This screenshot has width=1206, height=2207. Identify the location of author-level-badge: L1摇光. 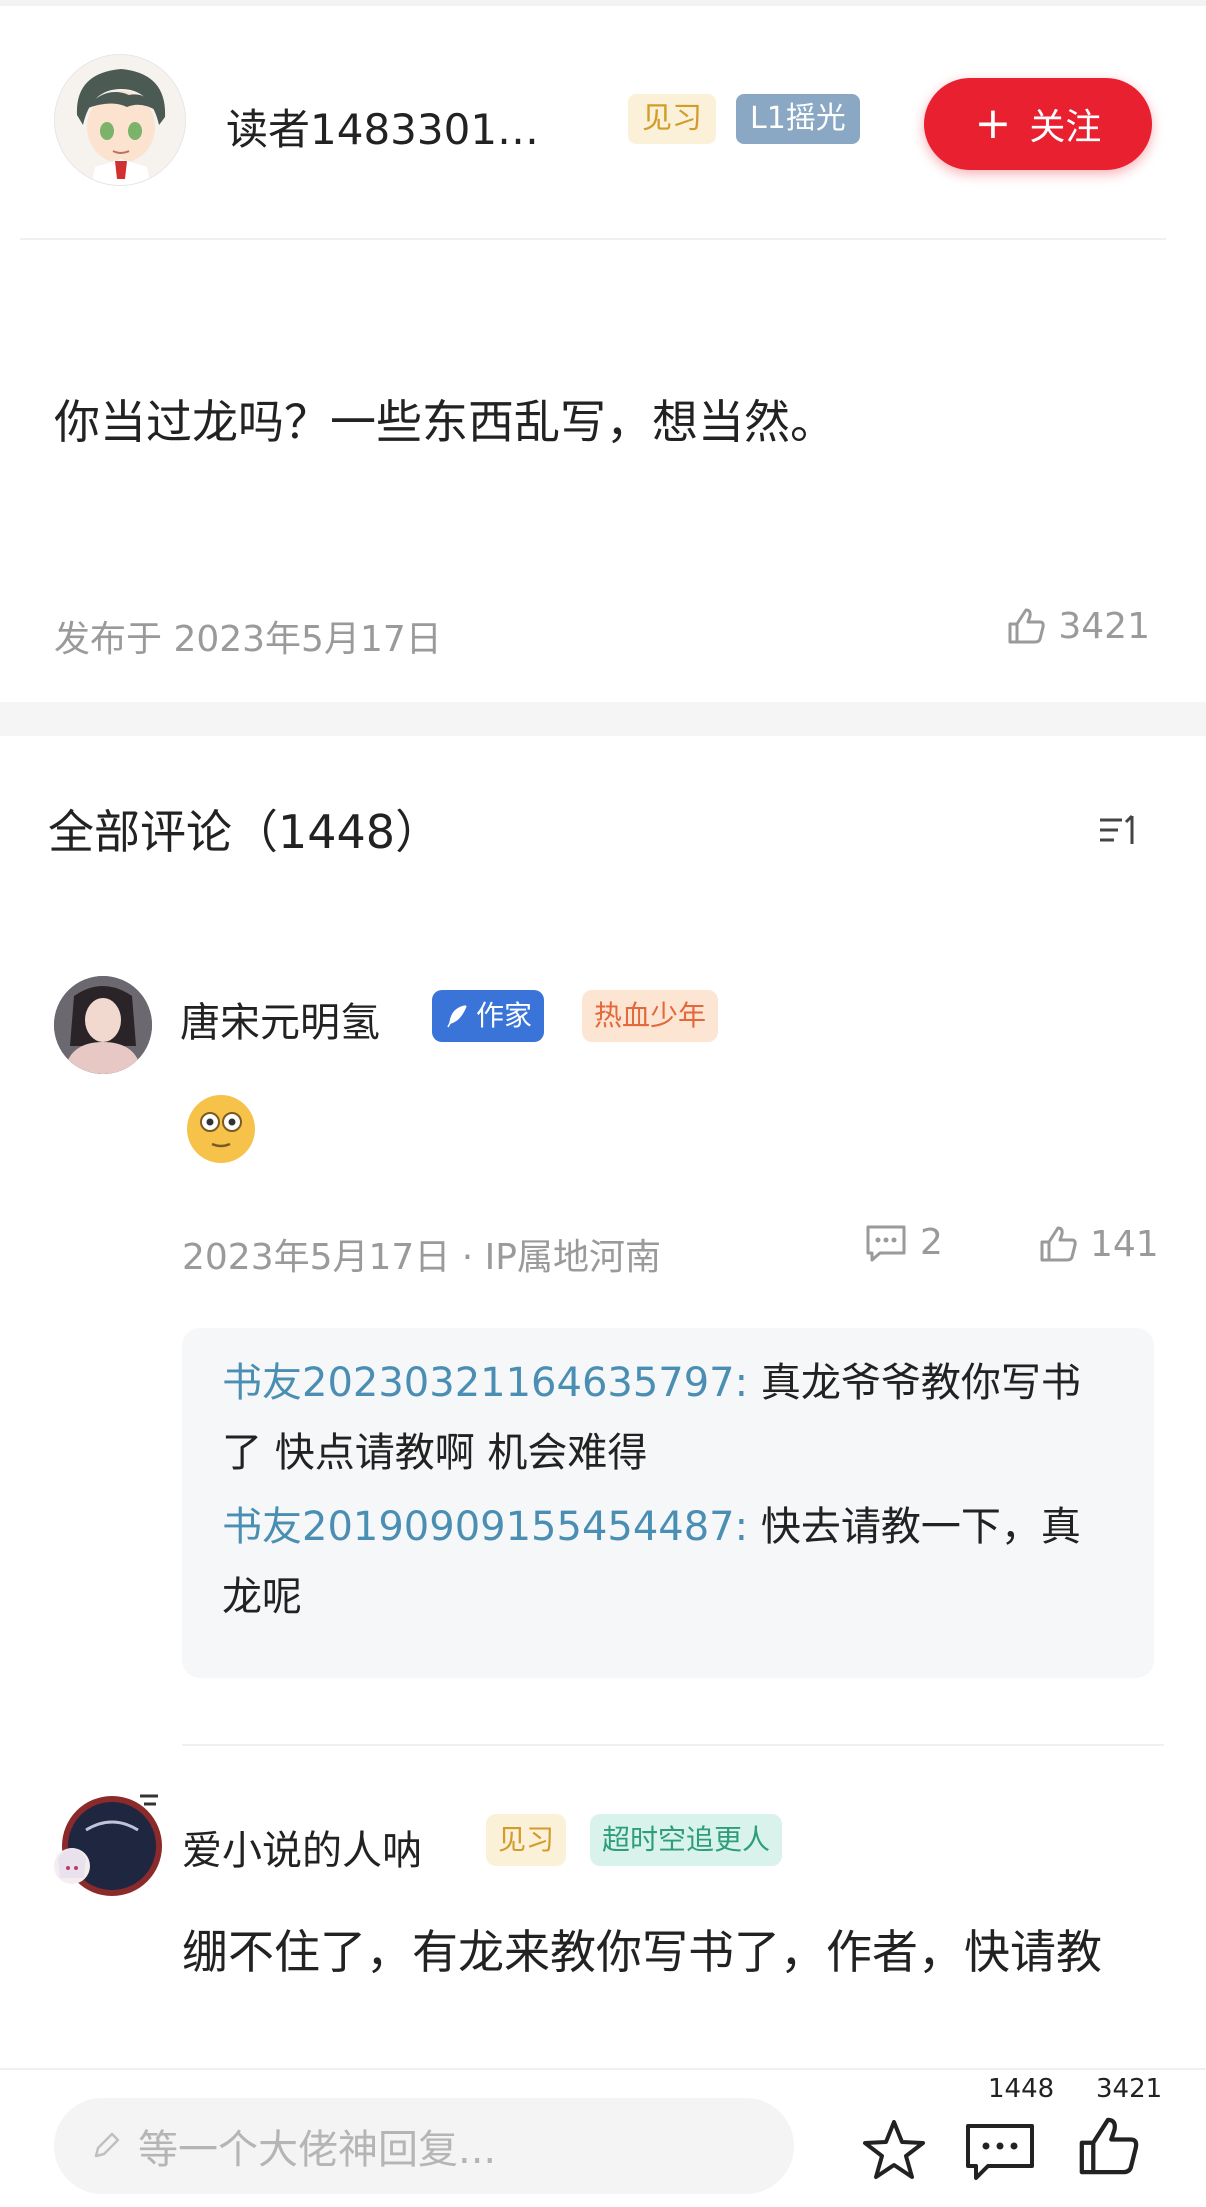
(798, 119).